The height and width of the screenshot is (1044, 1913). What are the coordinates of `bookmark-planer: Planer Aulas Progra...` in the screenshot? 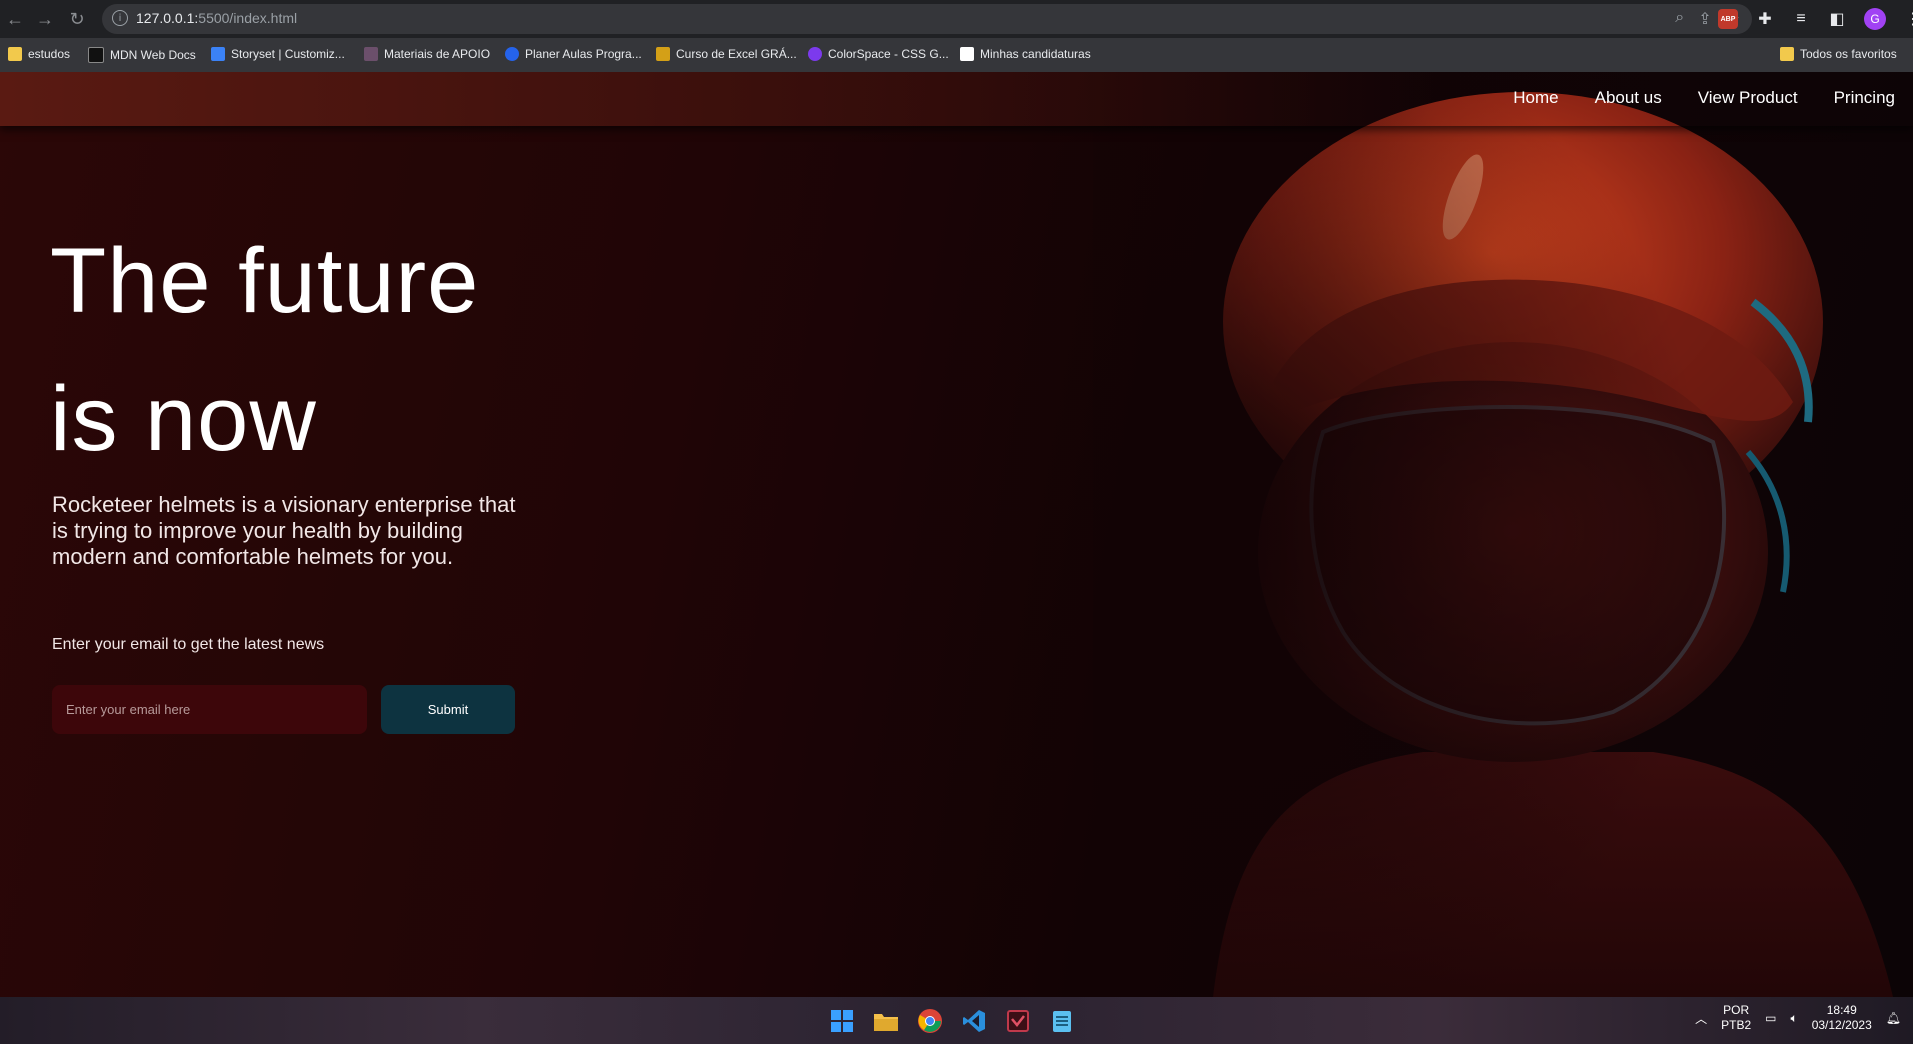 It's located at (573, 54).